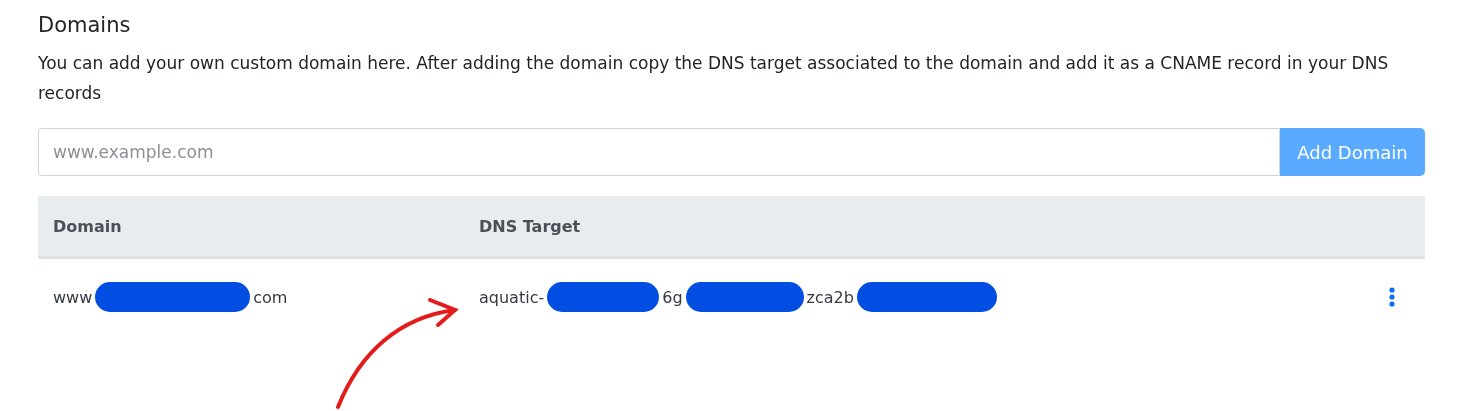 The image size is (1477, 411). What do you see at coordinates (73, 297) in the screenshot?
I see `cell-text: www` at bounding box center [73, 297].